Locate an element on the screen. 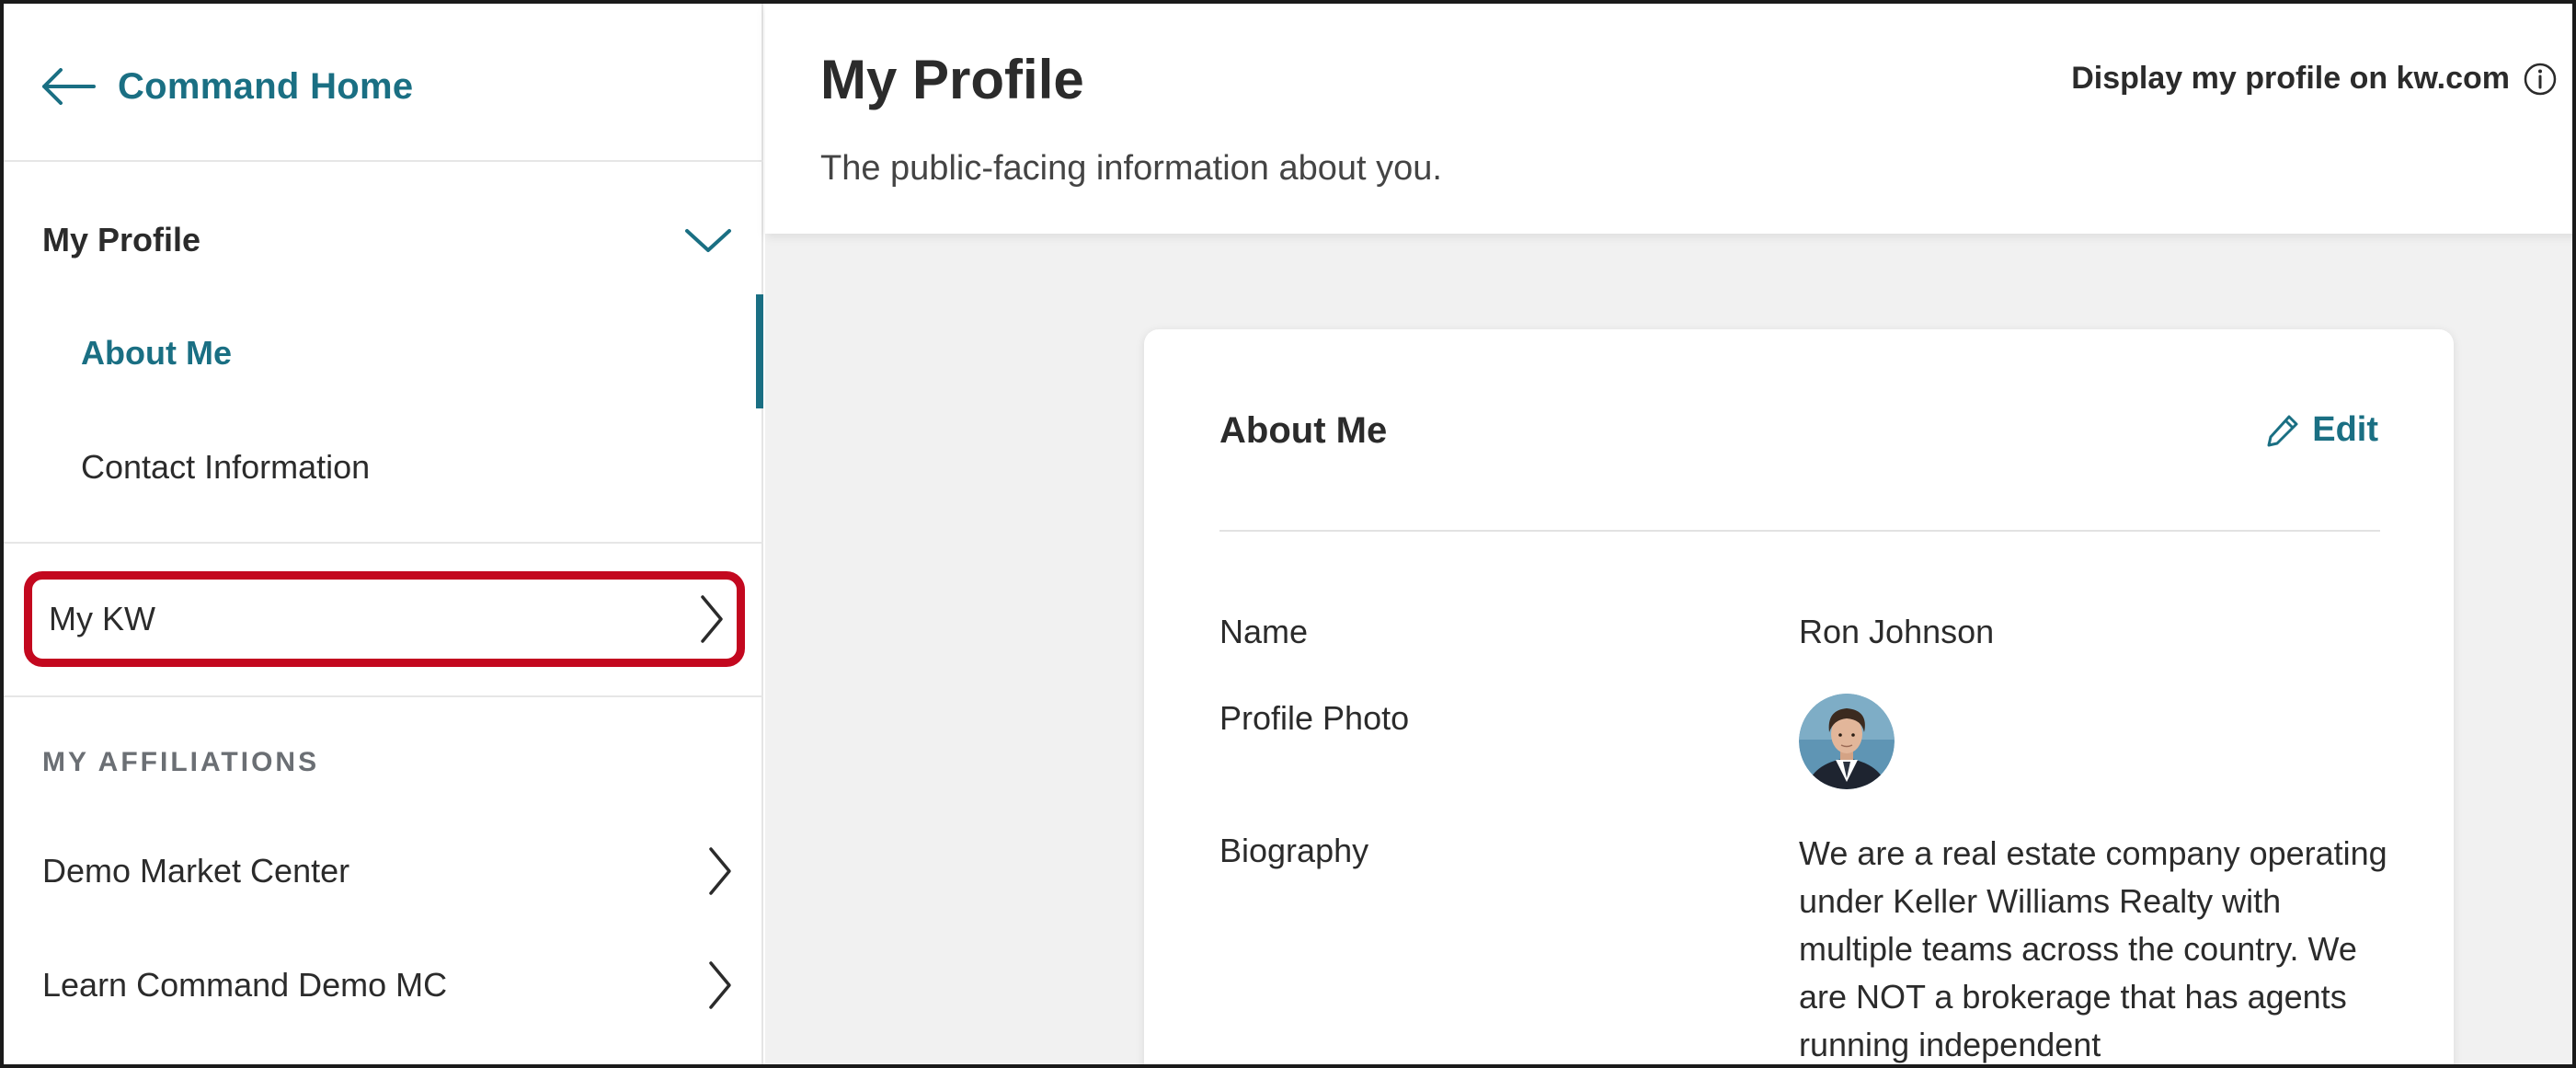 The image size is (2576, 1068). display-profile-on-kw-link: Display my profile on kw.com is located at coordinates (2314, 79).